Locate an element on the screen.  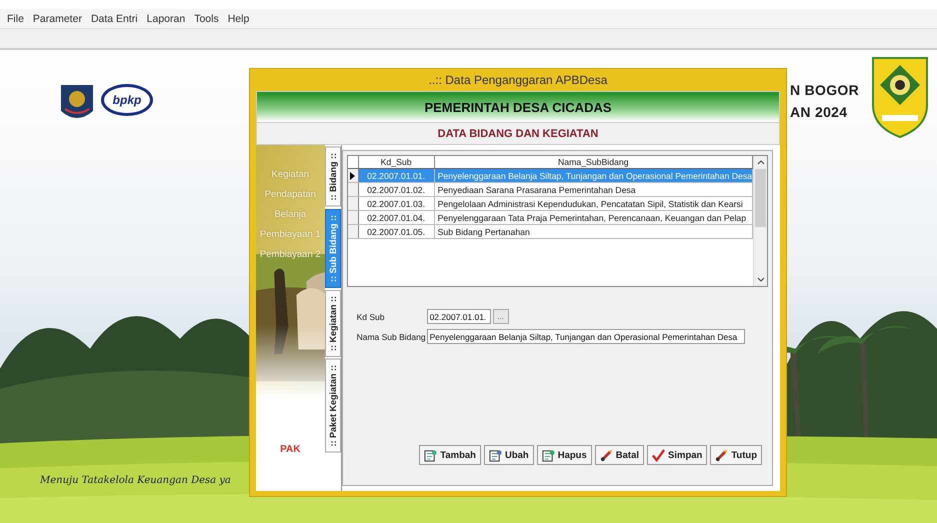
menu-item: Data Entri is located at coordinates (114, 18).